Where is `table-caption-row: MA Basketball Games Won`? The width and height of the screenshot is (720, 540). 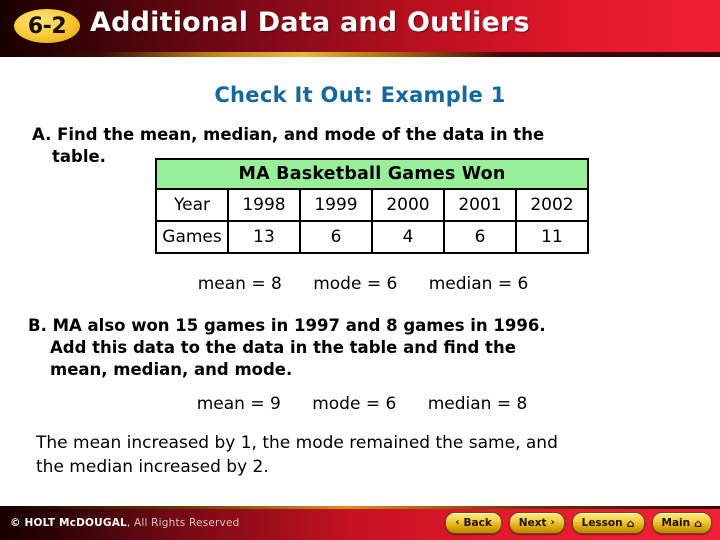
table-caption-row: MA Basketball Games Won is located at coordinates (372, 174).